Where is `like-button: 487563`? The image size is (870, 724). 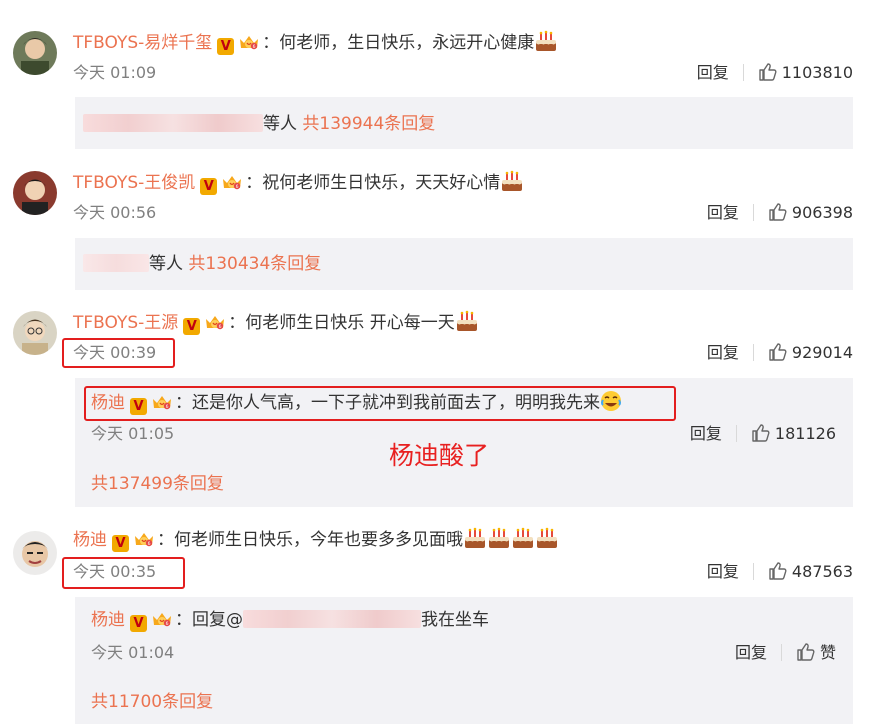 like-button: 487563 is located at coordinates (810, 571).